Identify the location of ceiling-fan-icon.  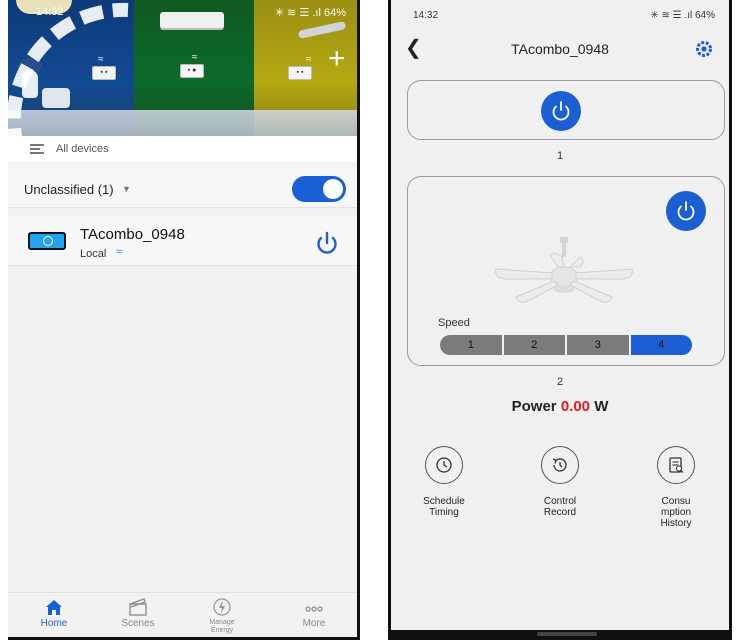
(564, 270).